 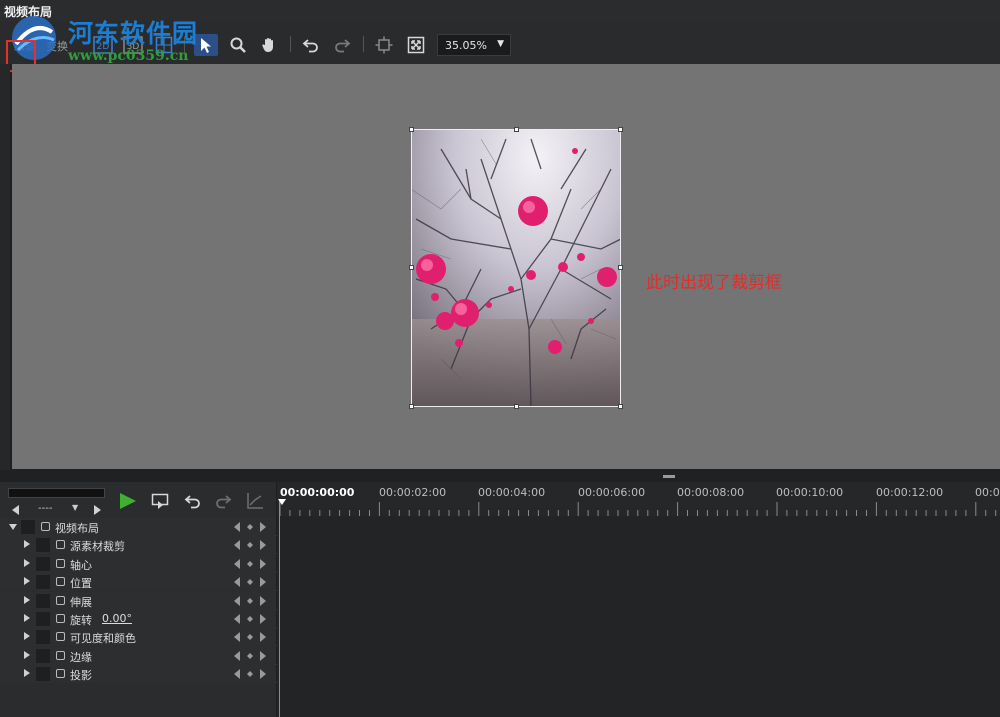 What do you see at coordinates (13, 527) in the screenshot?
I see `chevron-down-icon` at bounding box center [13, 527].